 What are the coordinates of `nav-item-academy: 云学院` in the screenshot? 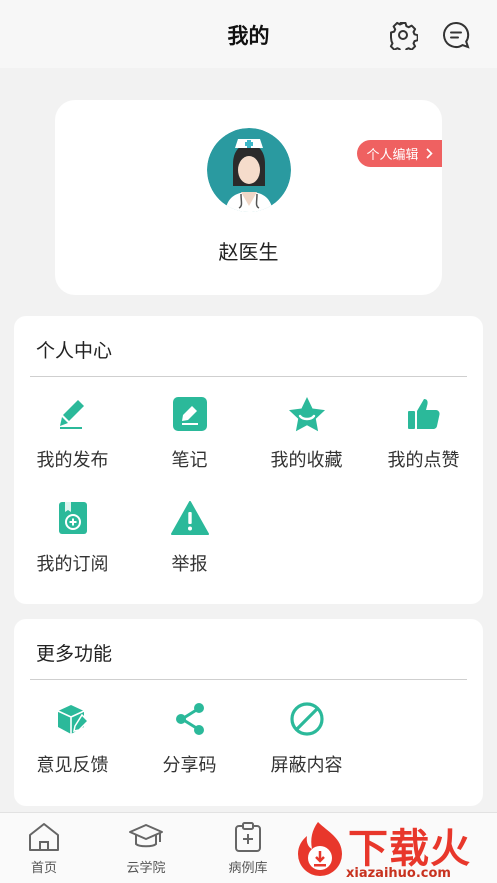 It's located at (146, 848).